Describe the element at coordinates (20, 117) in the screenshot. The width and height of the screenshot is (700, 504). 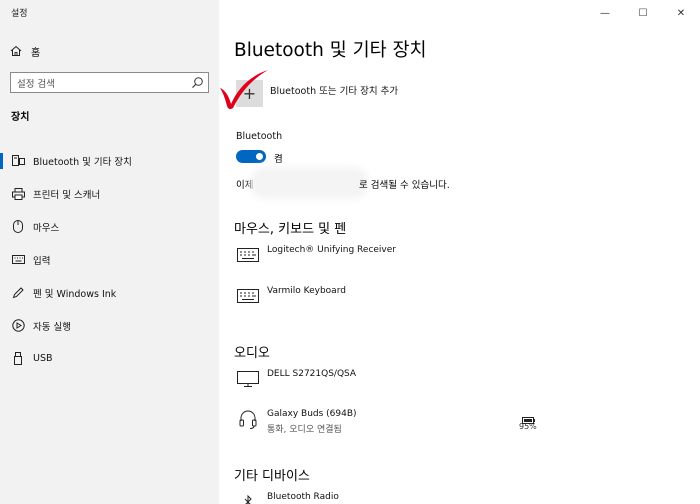
I see `section-label: 장치` at that location.